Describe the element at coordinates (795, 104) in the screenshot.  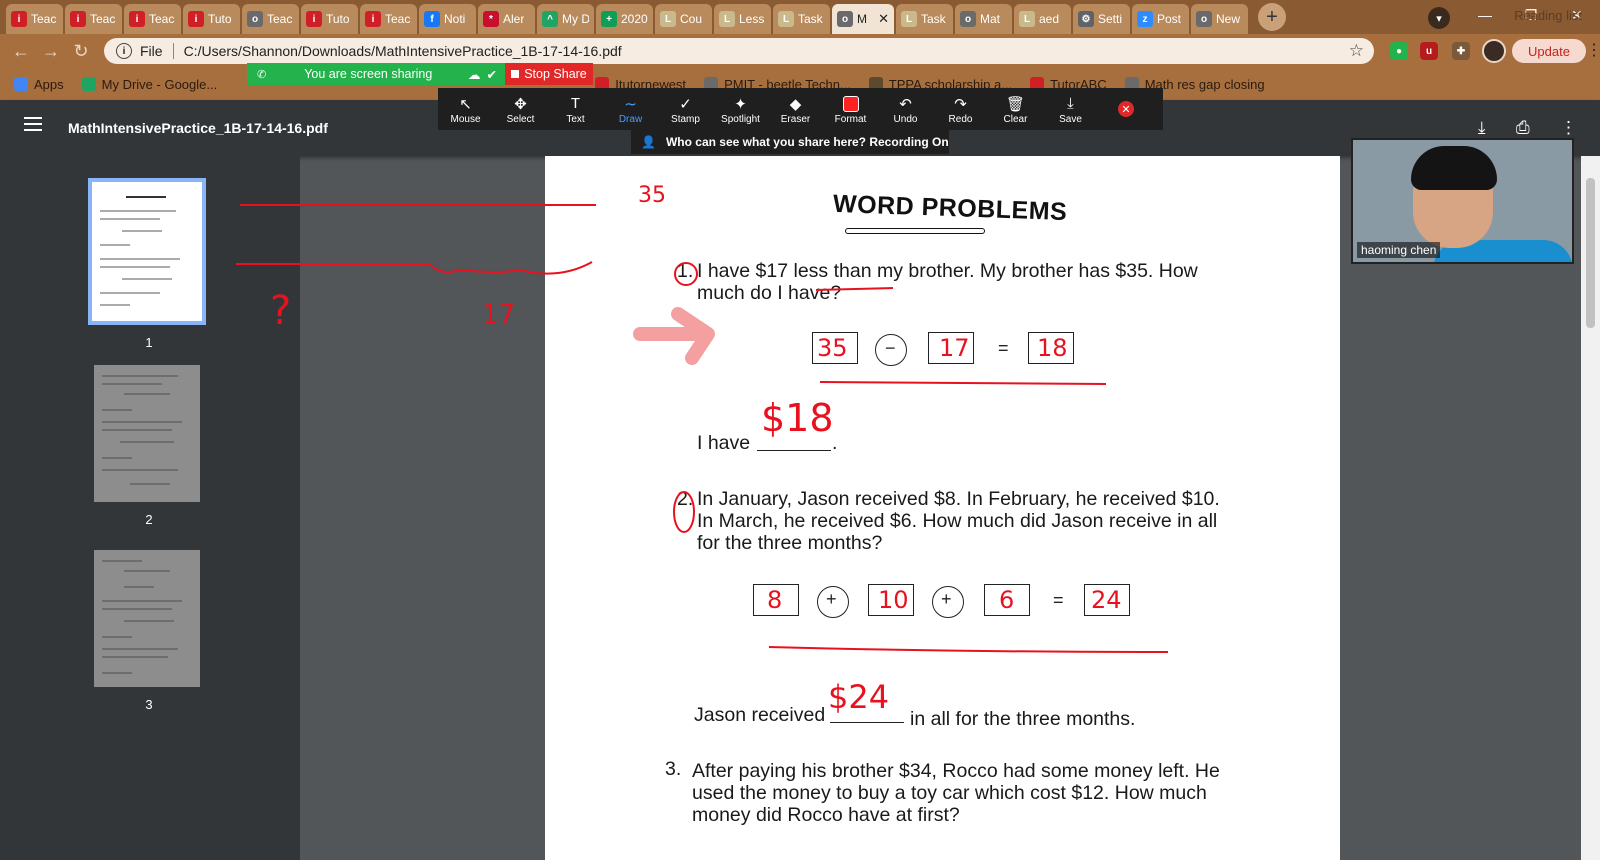
I see `eraser-icon: ◆` at that location.